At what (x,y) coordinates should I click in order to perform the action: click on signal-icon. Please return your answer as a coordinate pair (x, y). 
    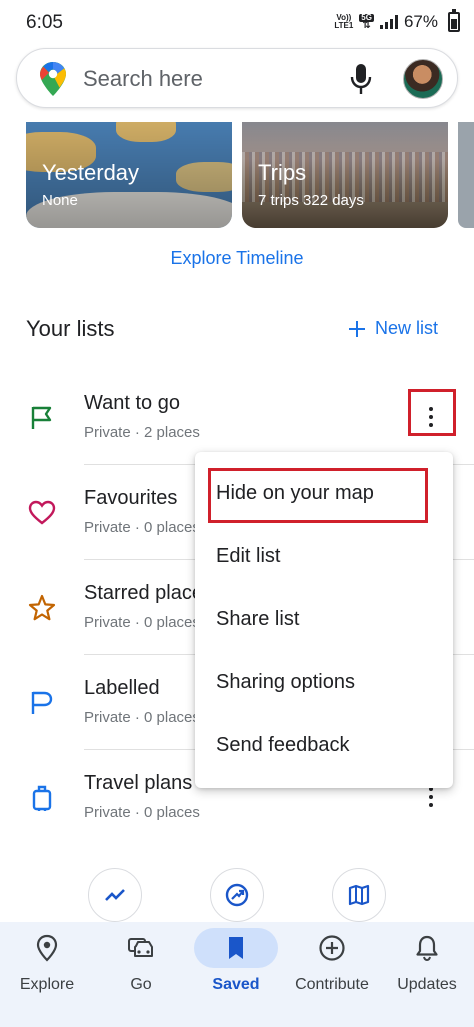
    Looking at the image, I should click on (388, 22).